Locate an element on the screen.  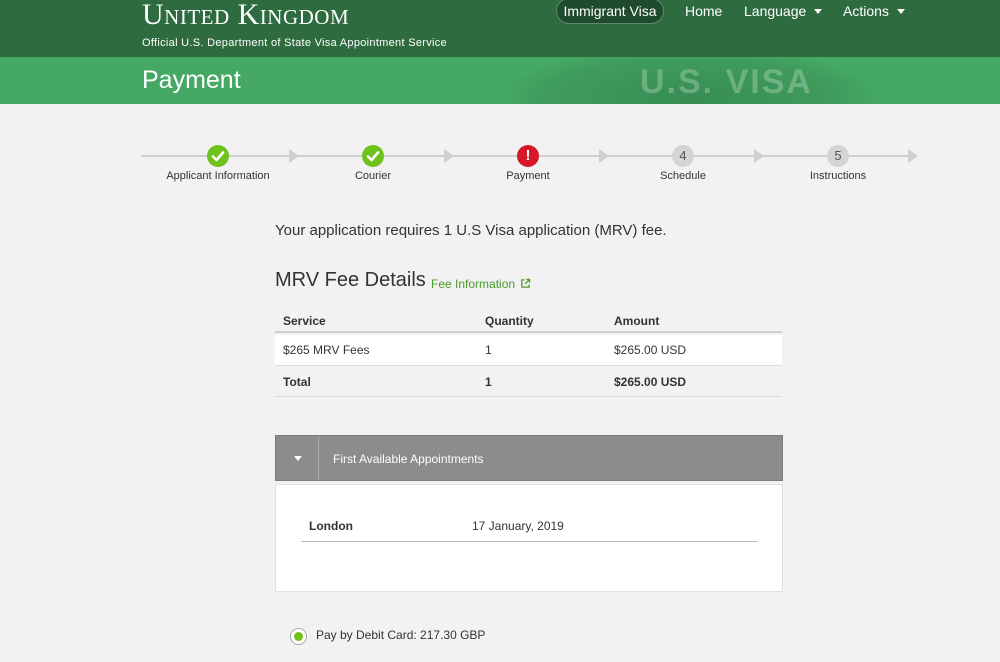
total-quantity: 1 is located at coordinates (488, 382).